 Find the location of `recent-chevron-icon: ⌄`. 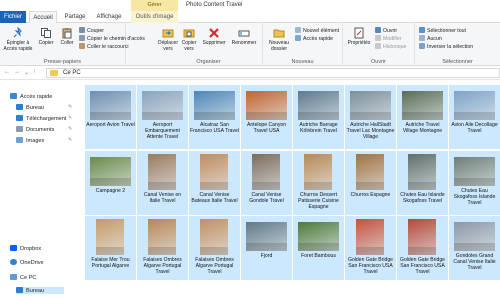

recent-chevron-icon: ⌄ is located at coordinates (26, 72).